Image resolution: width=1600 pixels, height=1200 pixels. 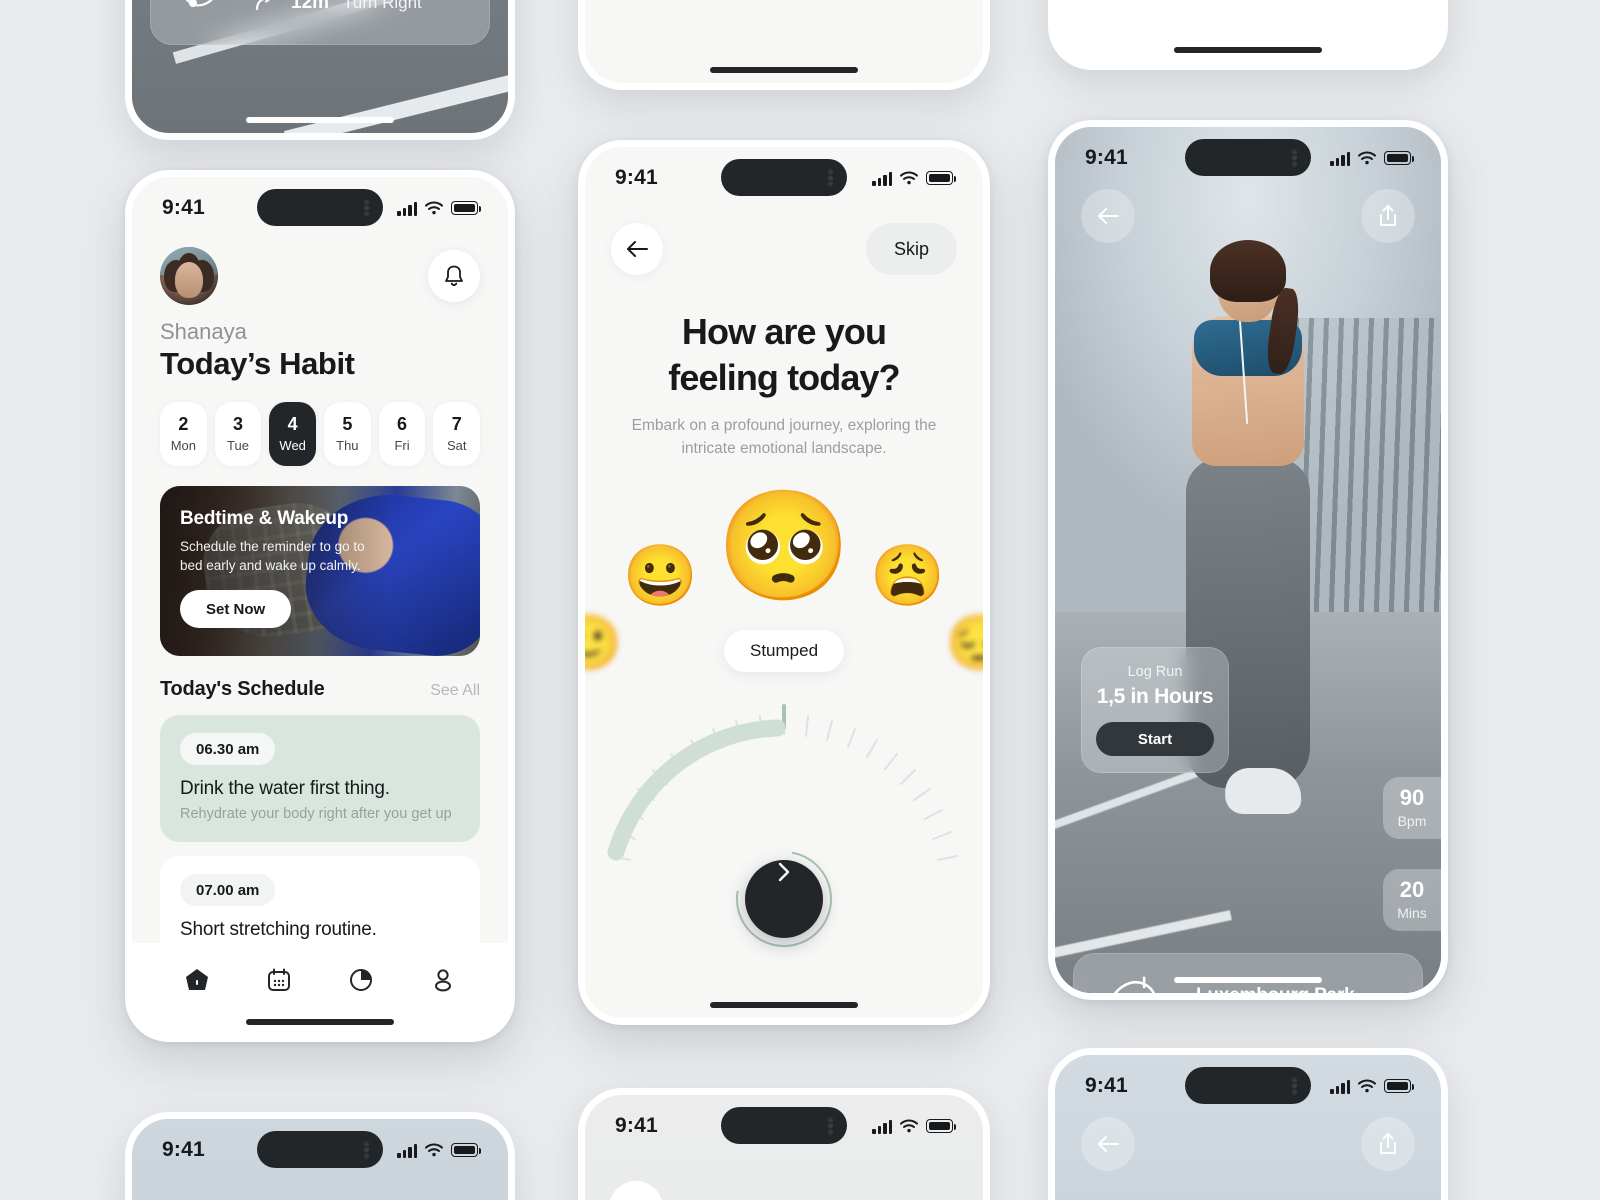 What do you see at coordinates (1155, 710) in the screenshot?
I see `log-run-card: Log Run 1,5 in Hours Start` at bounding box center [1155, 710].